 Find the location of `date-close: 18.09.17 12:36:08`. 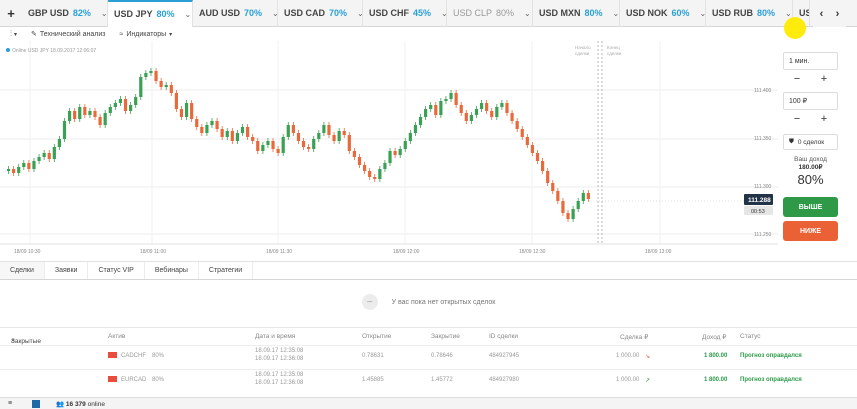

date-close: 18.09.17 12:36:08 is located at coordinates (279, 383).